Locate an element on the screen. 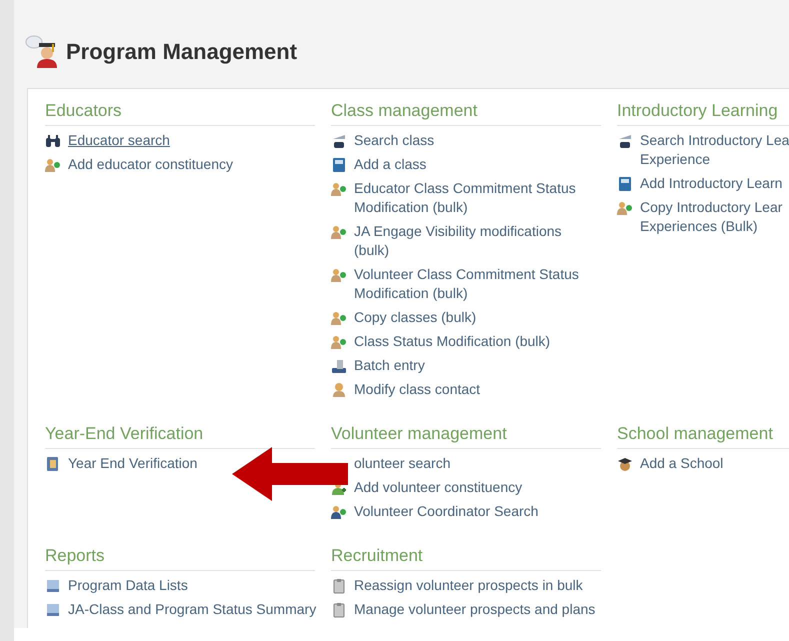 The width and height of the screenshot is (789, 641). menu-link: Search class is located at coordinates (394, 140).